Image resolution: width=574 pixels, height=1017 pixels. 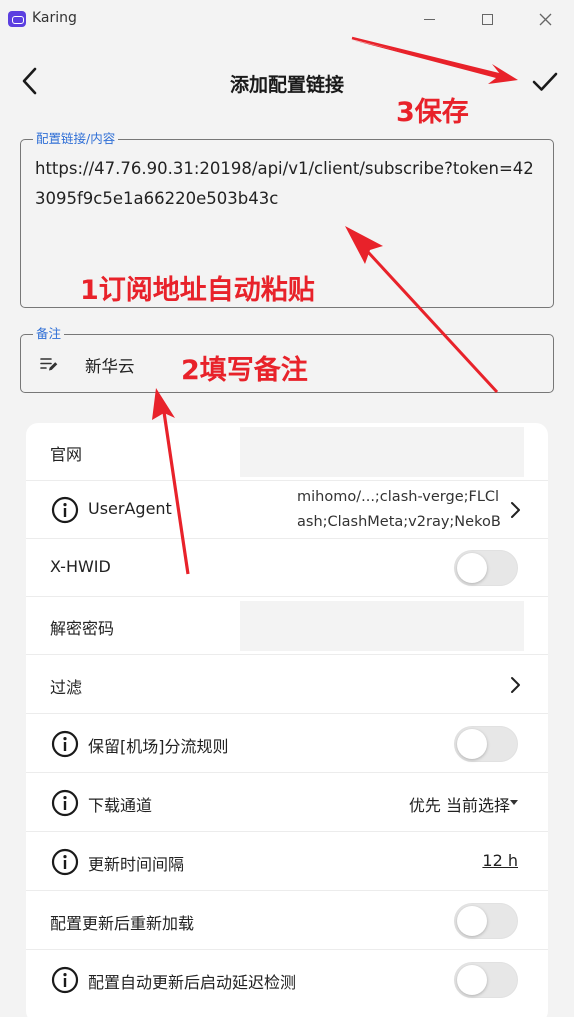 I want to click on minimize-icon, so click(x=429, y=19).